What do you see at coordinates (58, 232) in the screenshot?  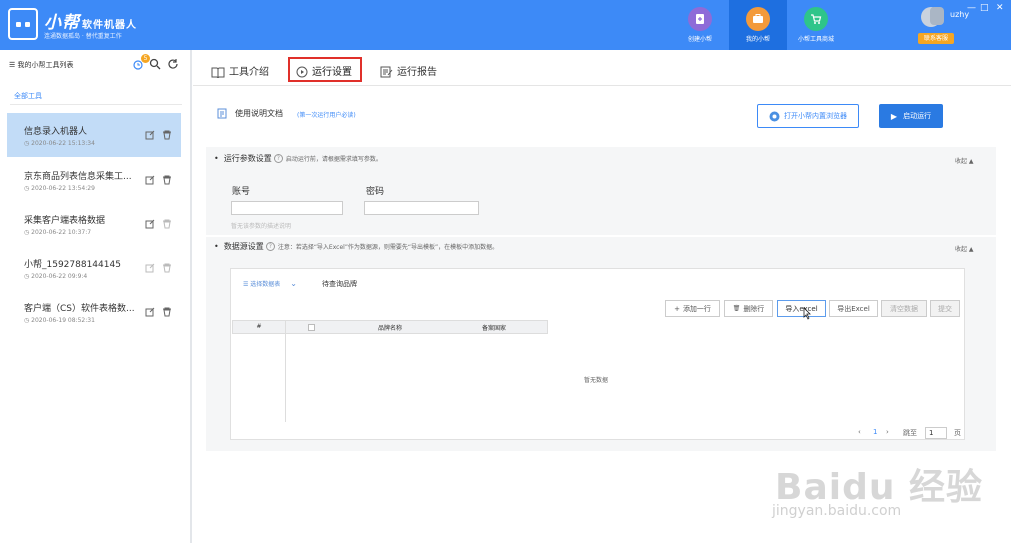 I see `tool-date: ◷ 2020-06-22 10:37:7` at bounding box center [58, 232].